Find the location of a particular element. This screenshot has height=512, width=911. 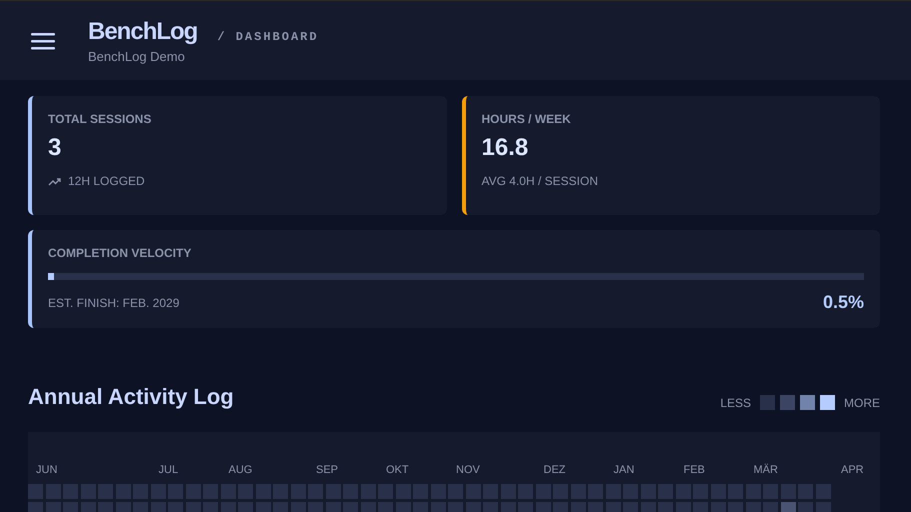

month-label: JUN is located at coordinates (46, 471).